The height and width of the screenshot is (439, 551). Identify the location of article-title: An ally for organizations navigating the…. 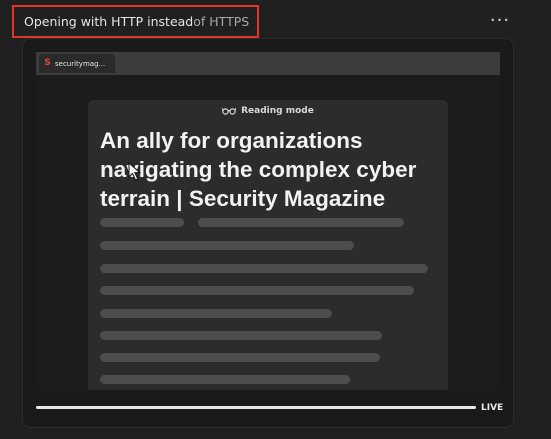
(258, 169).